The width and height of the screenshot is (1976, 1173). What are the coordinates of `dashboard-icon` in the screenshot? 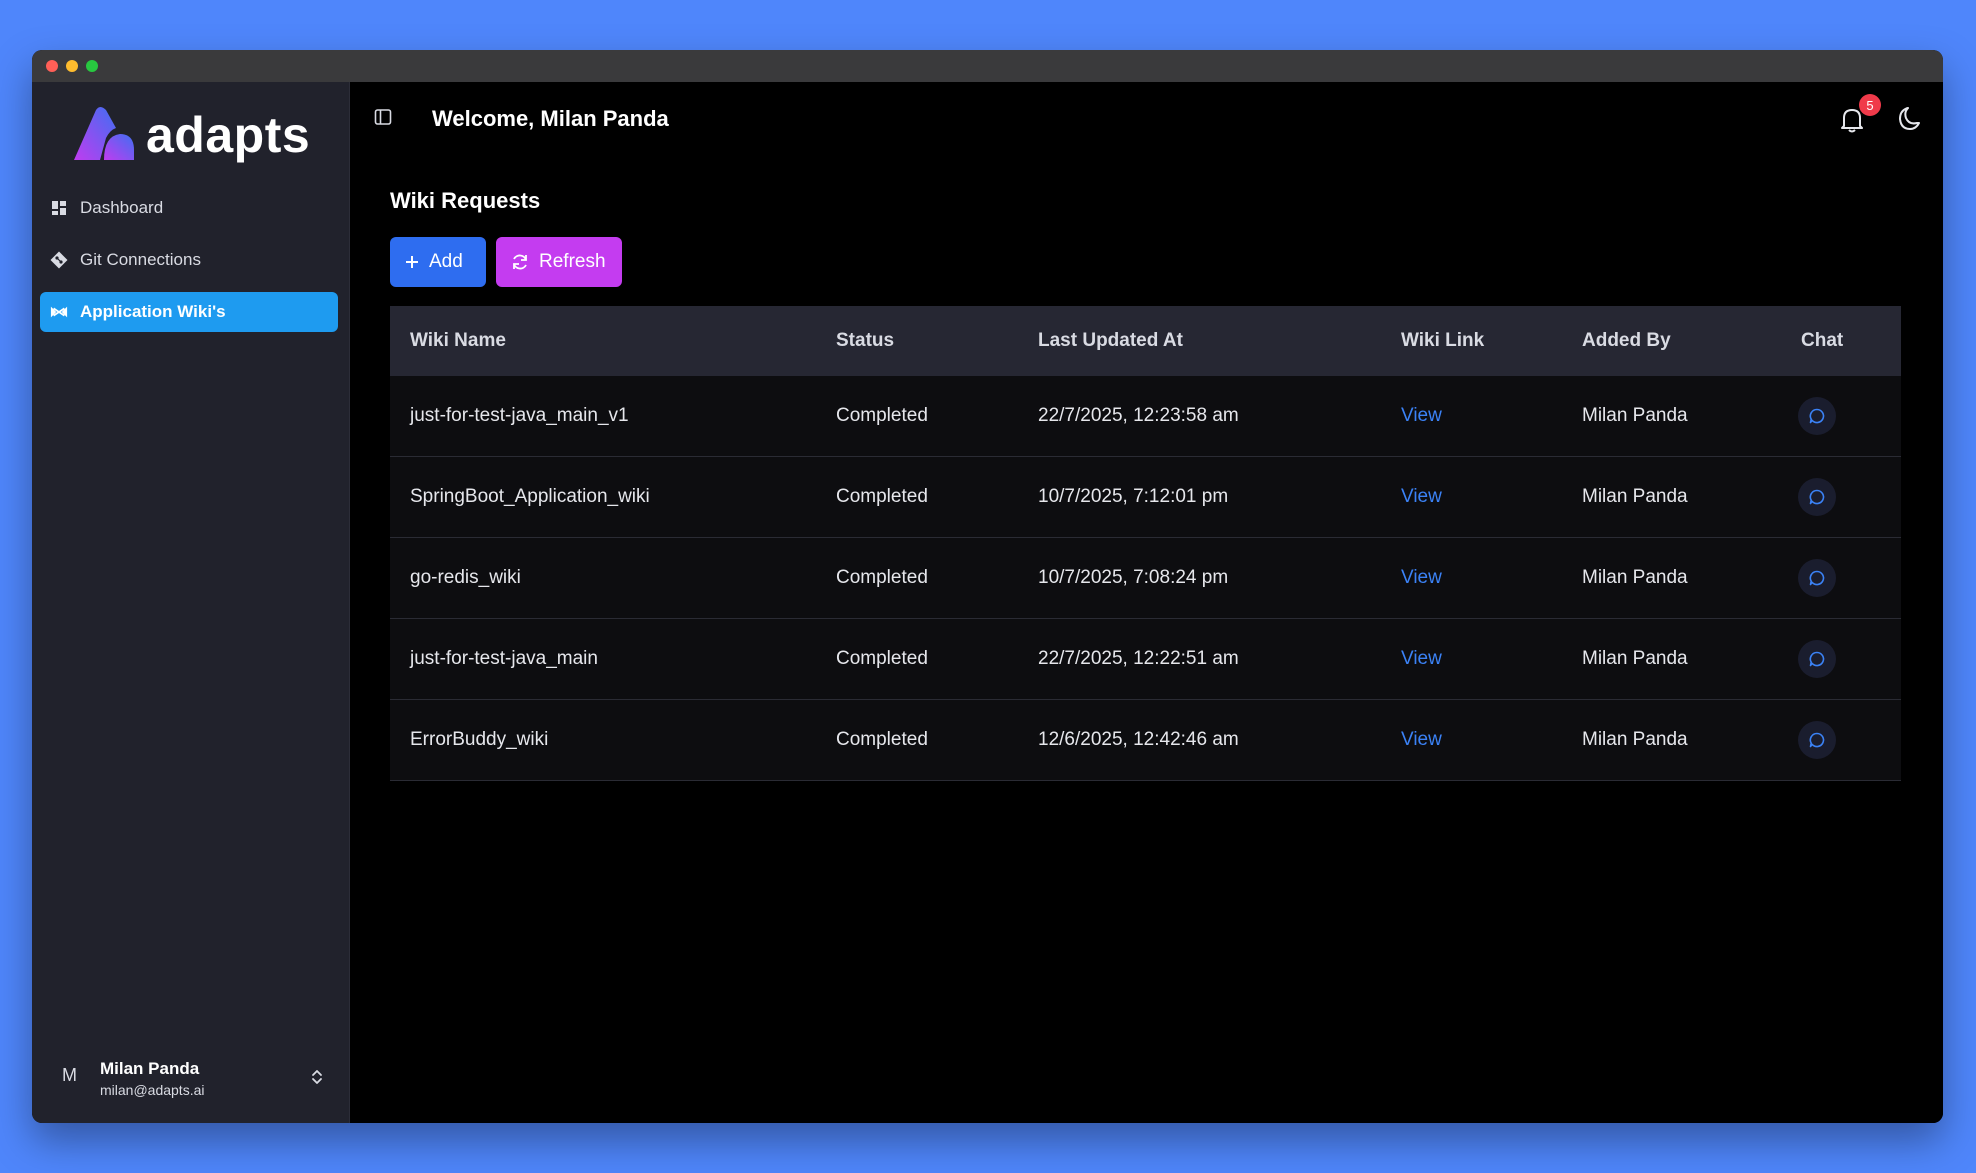 It's located at (59, 208).